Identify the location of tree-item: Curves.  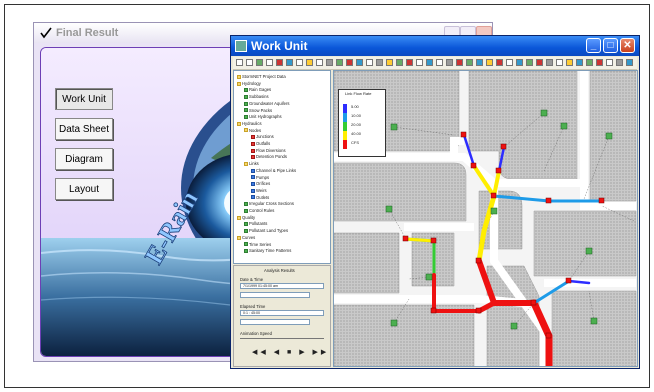
(246, 237).